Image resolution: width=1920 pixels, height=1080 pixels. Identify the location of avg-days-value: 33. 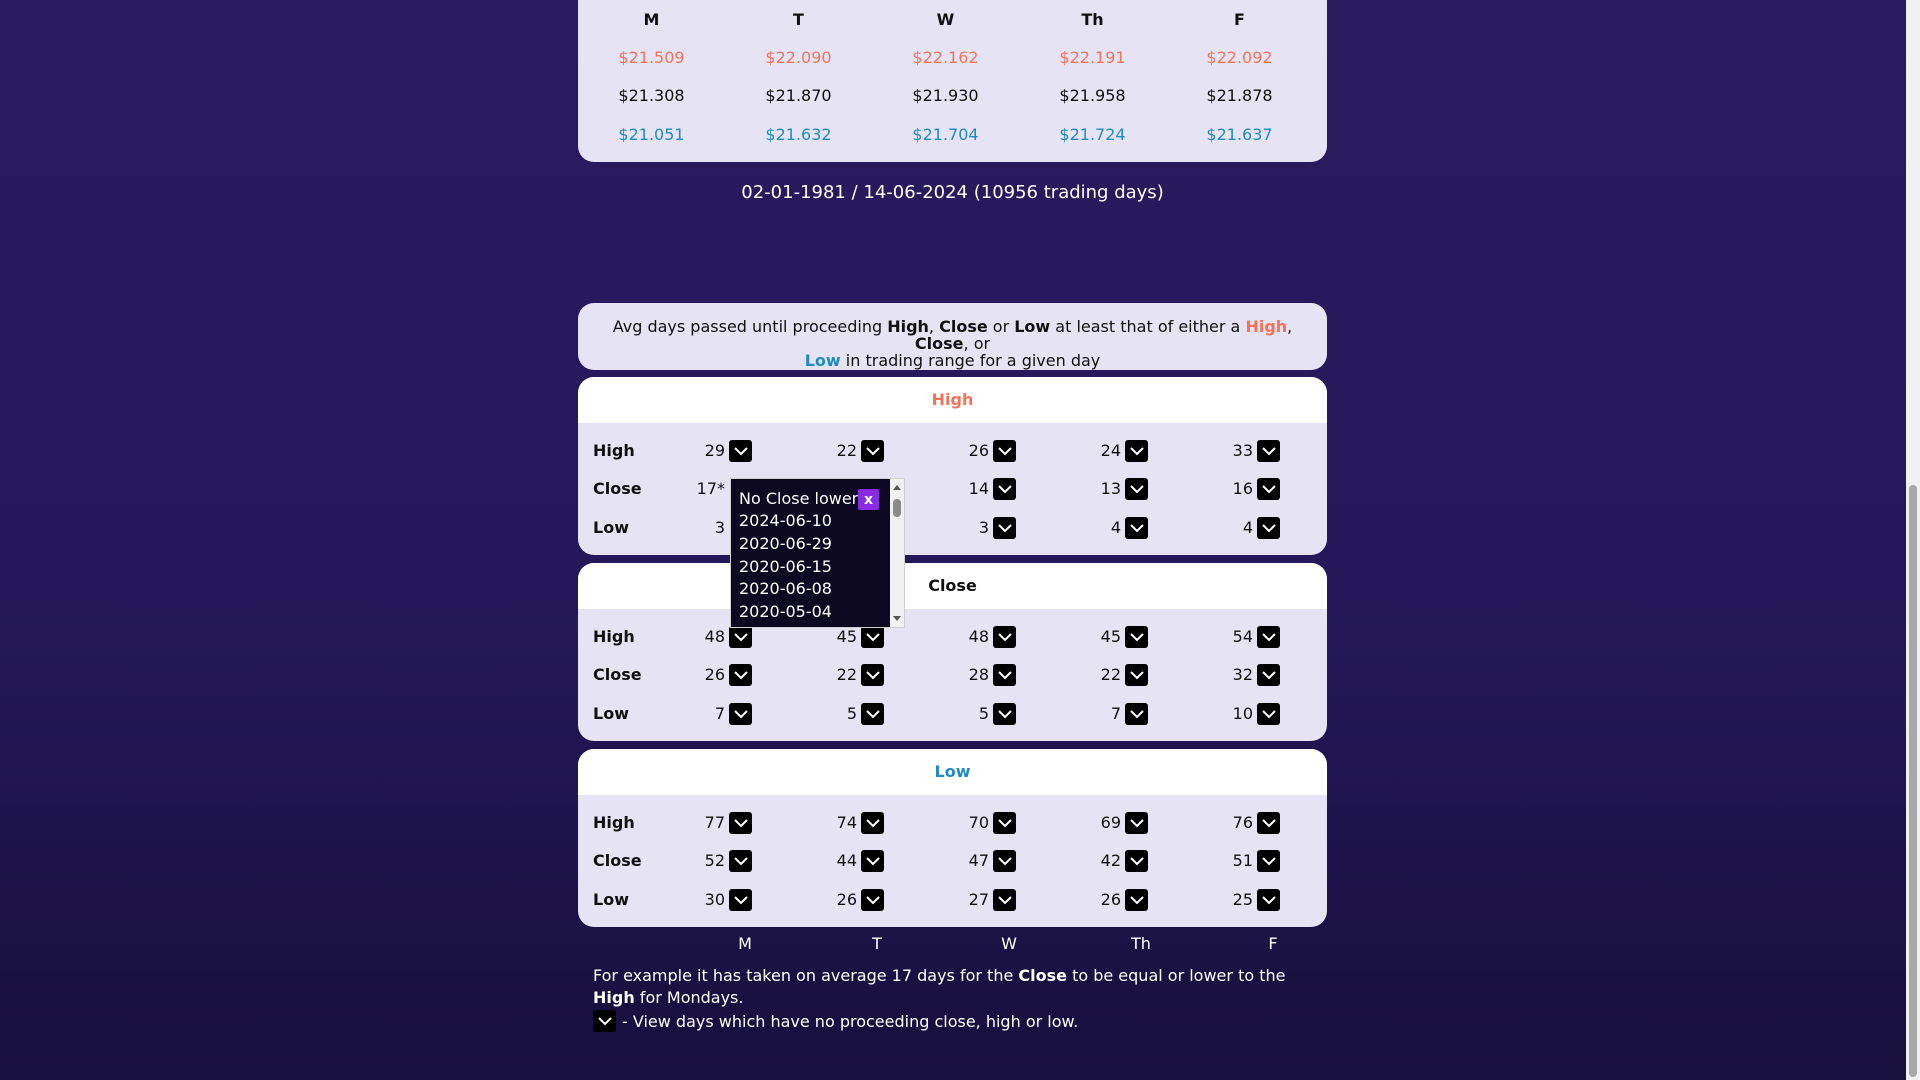
(1242, 450).